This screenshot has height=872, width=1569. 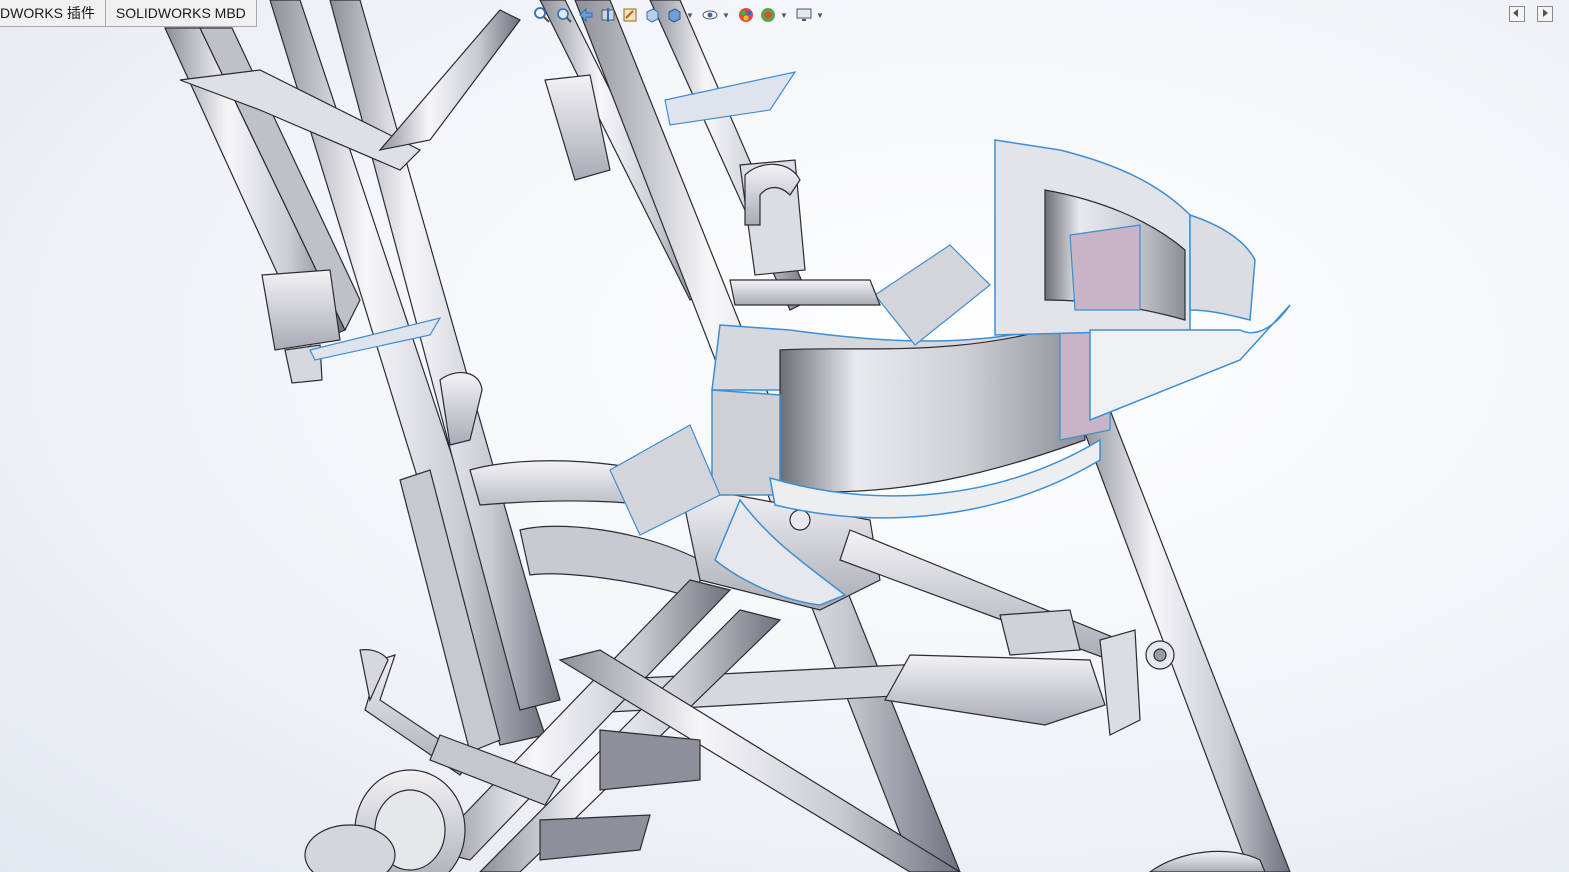 I want to click on zoom-to-fit-icon, so click(x=542, y=15).